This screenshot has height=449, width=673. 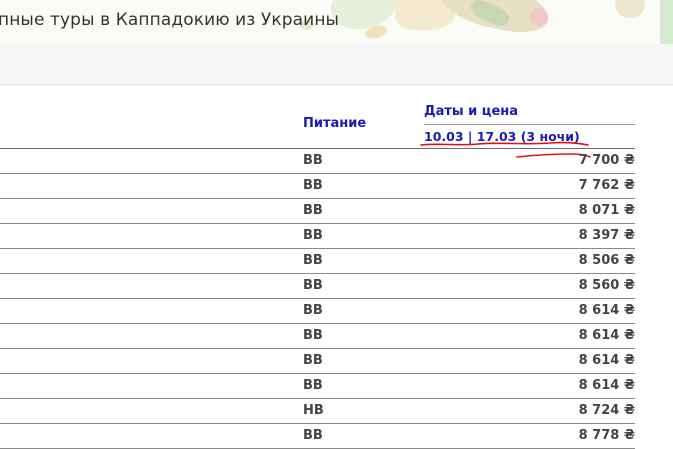 I want to click on table-row: BB 8 778 ₴, so click(x=317, y=436).